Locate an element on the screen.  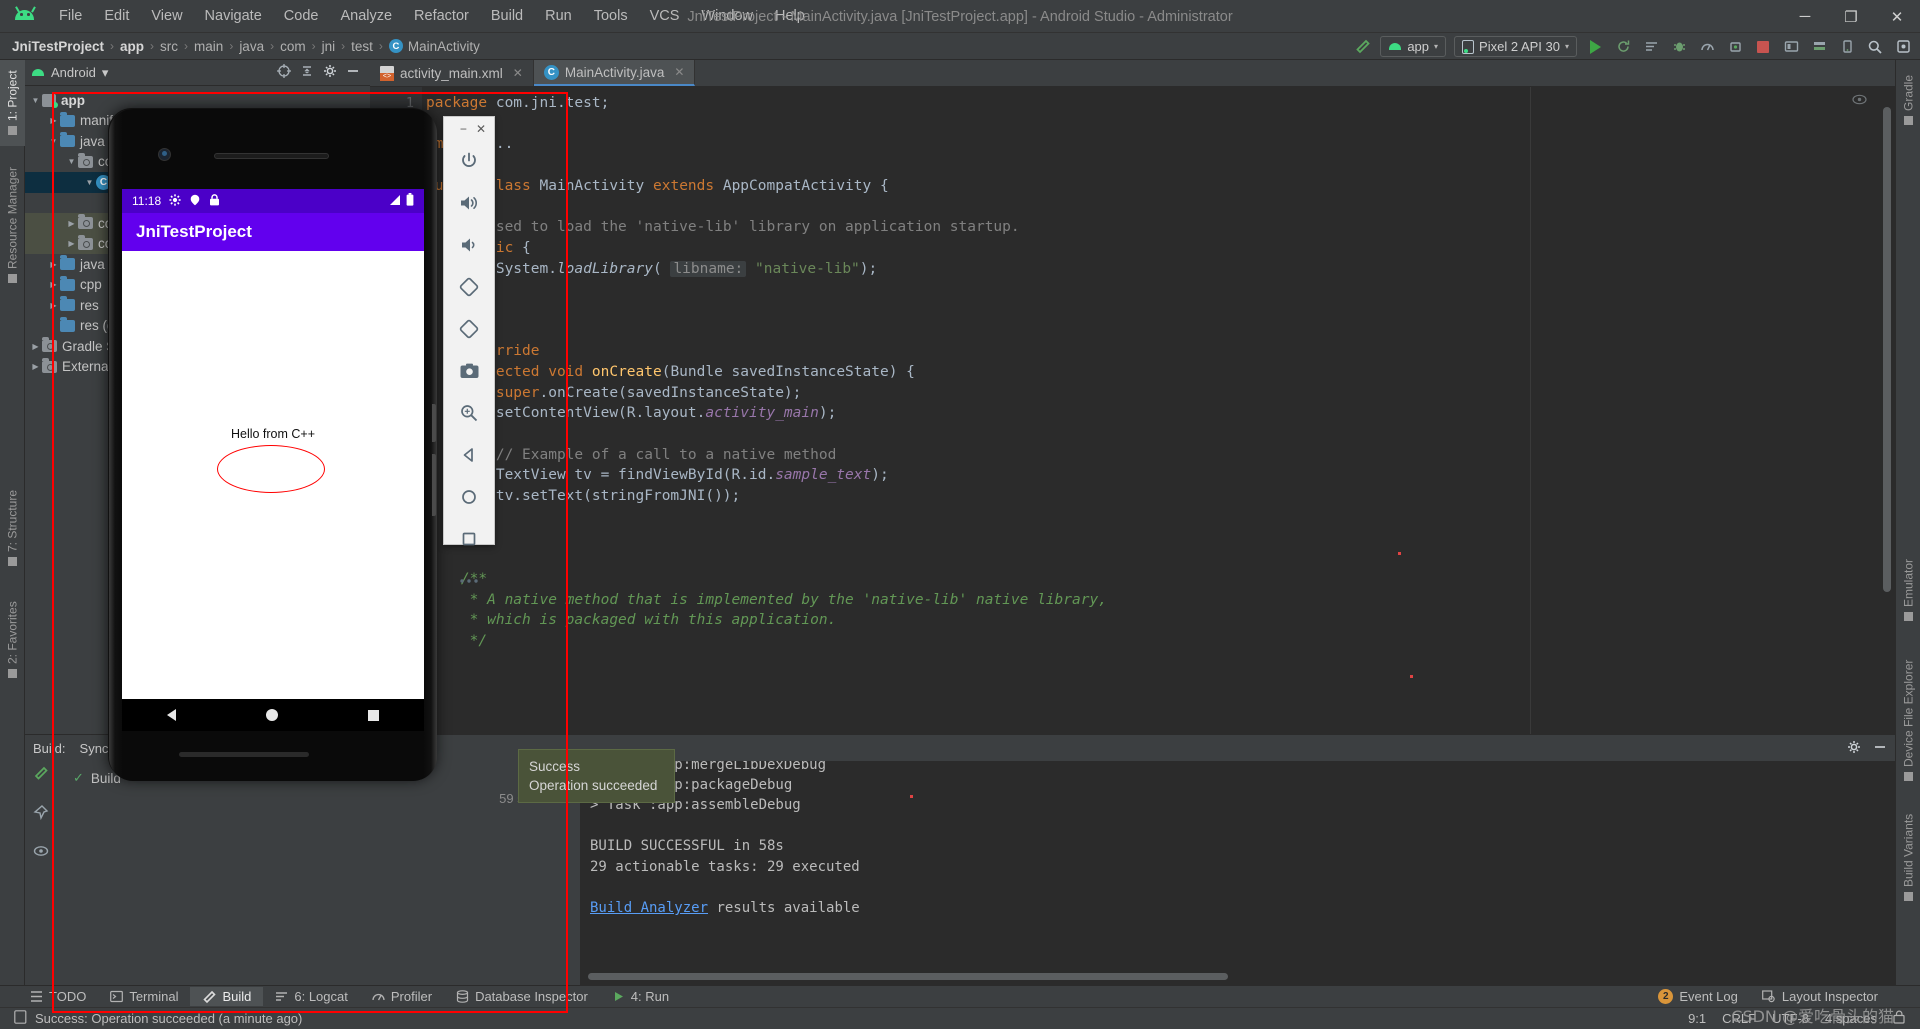
tab-mainactivity-java: C MainActivity.java ✕ is located at coordinates (614, 73).